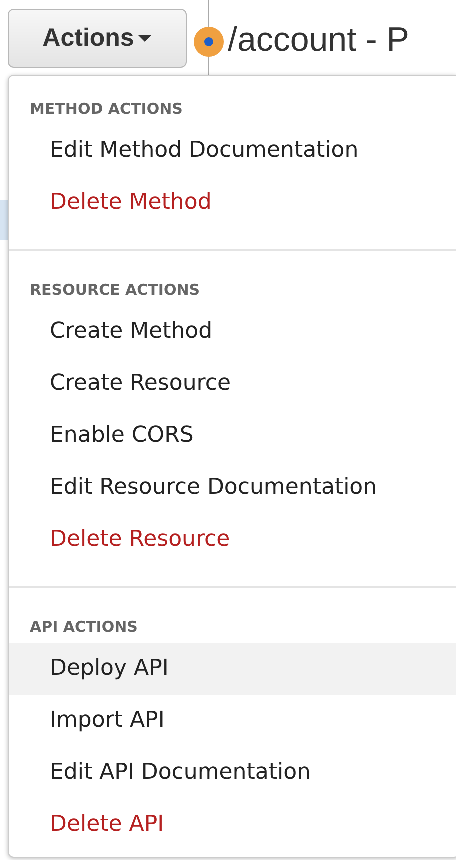 This screenshot has width=456, height=860. Describe the element at coordinates (232, 203) in the screenshot. I see `menu-item: Delete Method` at that location.